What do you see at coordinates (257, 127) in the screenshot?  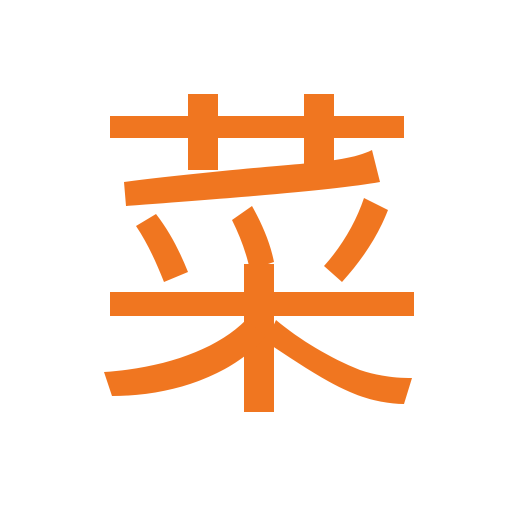 I see `glyph-stroke-top-bar` at bounding box center [257, 127].